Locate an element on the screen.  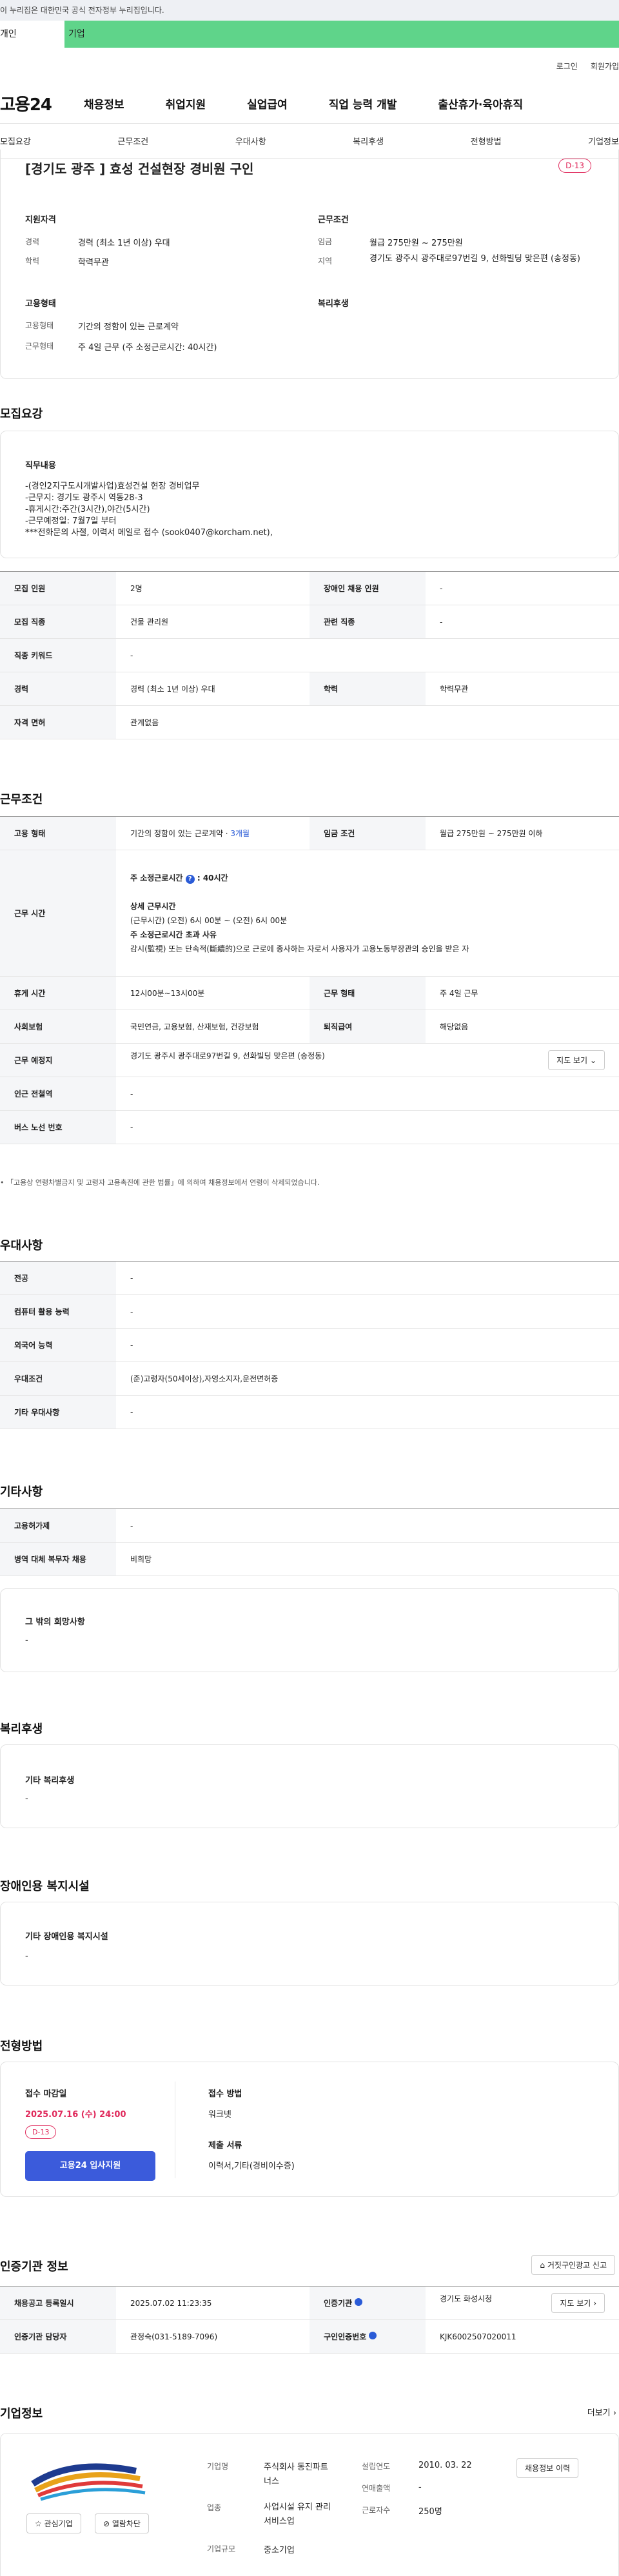
table-row: 고용허가제 - is located at coordinates (309, 1526).